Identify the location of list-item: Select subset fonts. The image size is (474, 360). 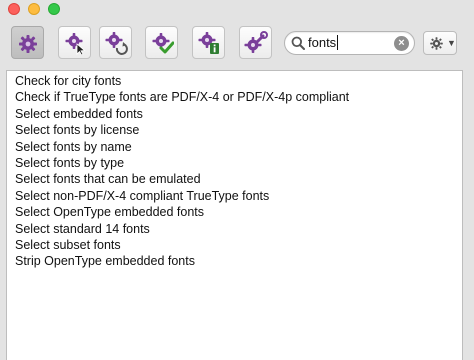
(234, 245).